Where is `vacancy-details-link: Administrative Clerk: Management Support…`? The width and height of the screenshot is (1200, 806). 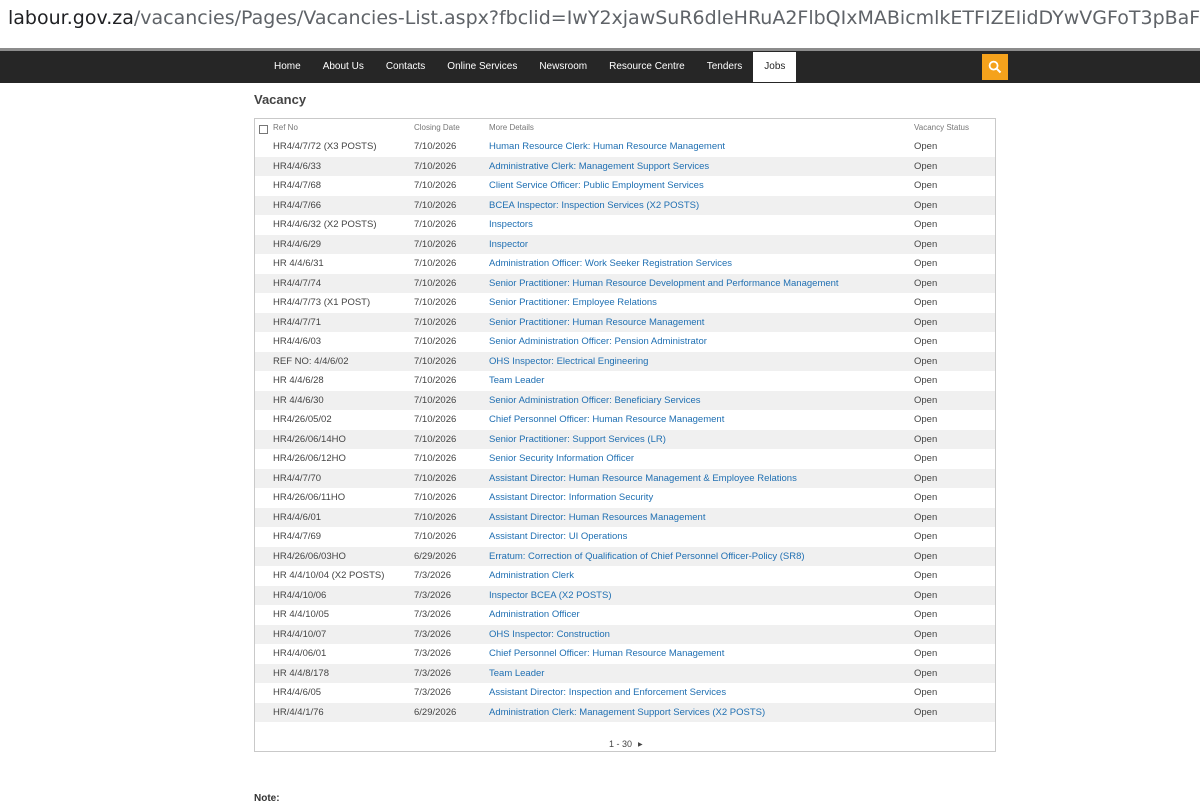 vacancy-details-link: Administrative Clerk: Management Support… is located at coordinates (599, 167).